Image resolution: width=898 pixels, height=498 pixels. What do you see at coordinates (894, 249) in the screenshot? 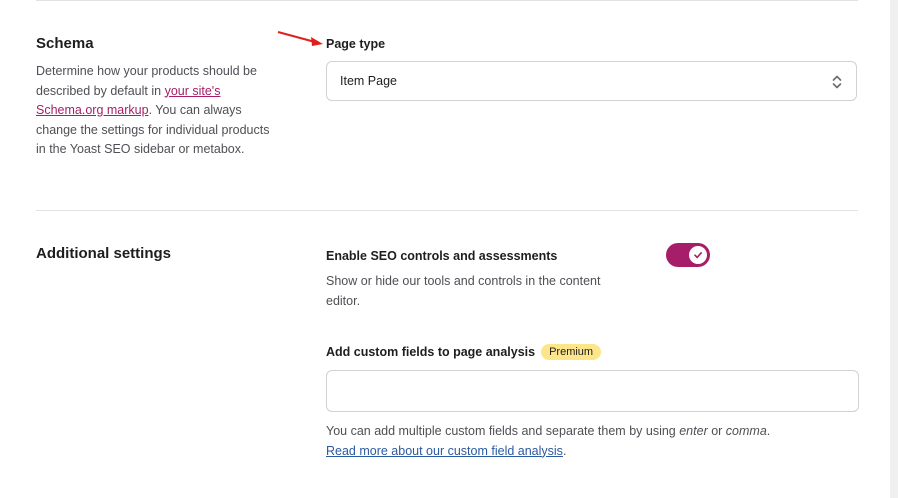
I see `page-gutter` at bounding box center [894, 249].